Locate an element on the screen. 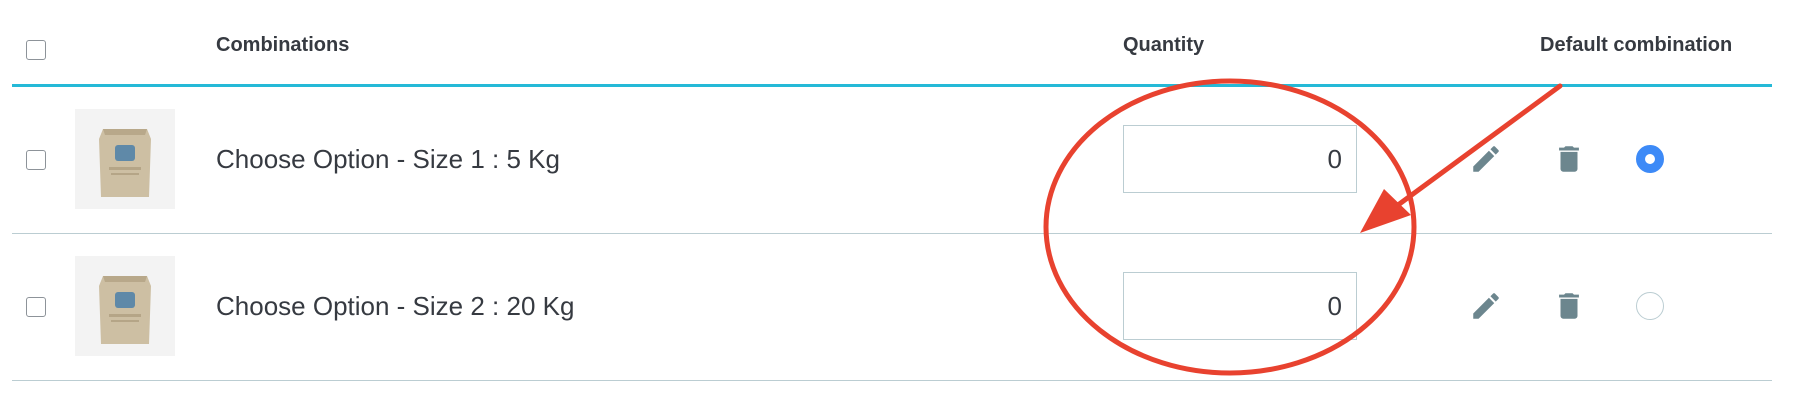 The height and width of the screenshot is (418, 1798). select-all-checkbox is located at coordinates (36, 50).